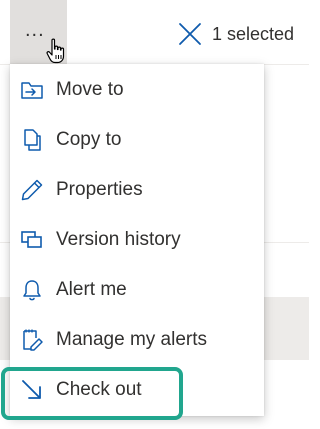 Image resolution: width=320 pixels, height=429 pixels. Describe the element at coordinates (32, 140) in the screenshot. I see `copy-icon` at that location.